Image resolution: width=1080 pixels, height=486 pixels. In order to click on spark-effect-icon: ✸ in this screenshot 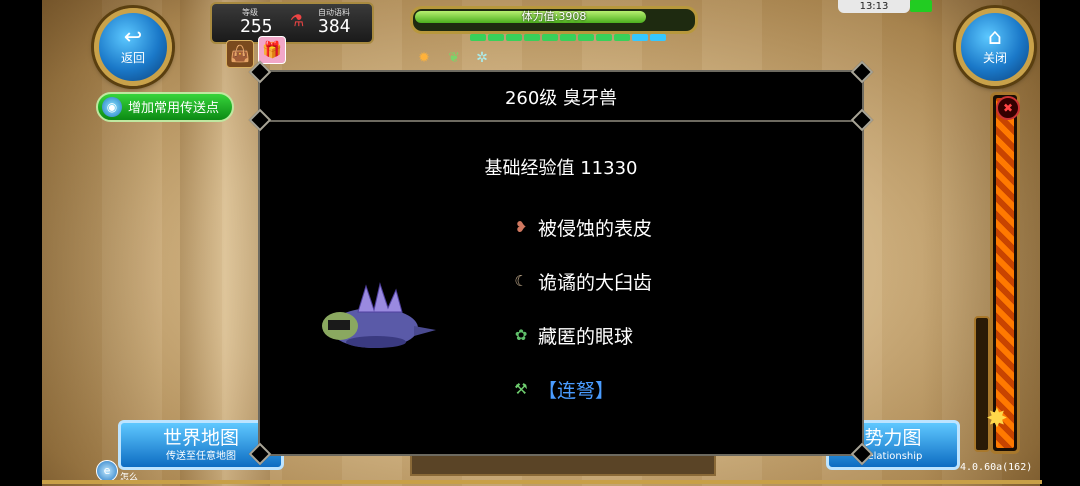, I will do `click(997, 419)`.